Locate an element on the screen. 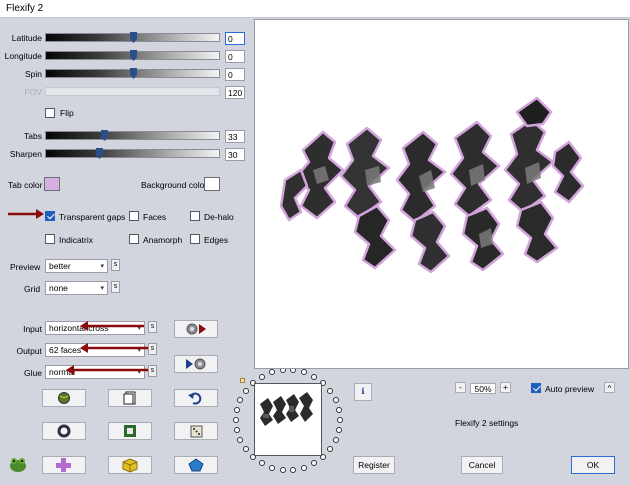  preview-thumbnail is located at coordinates (288, 419).